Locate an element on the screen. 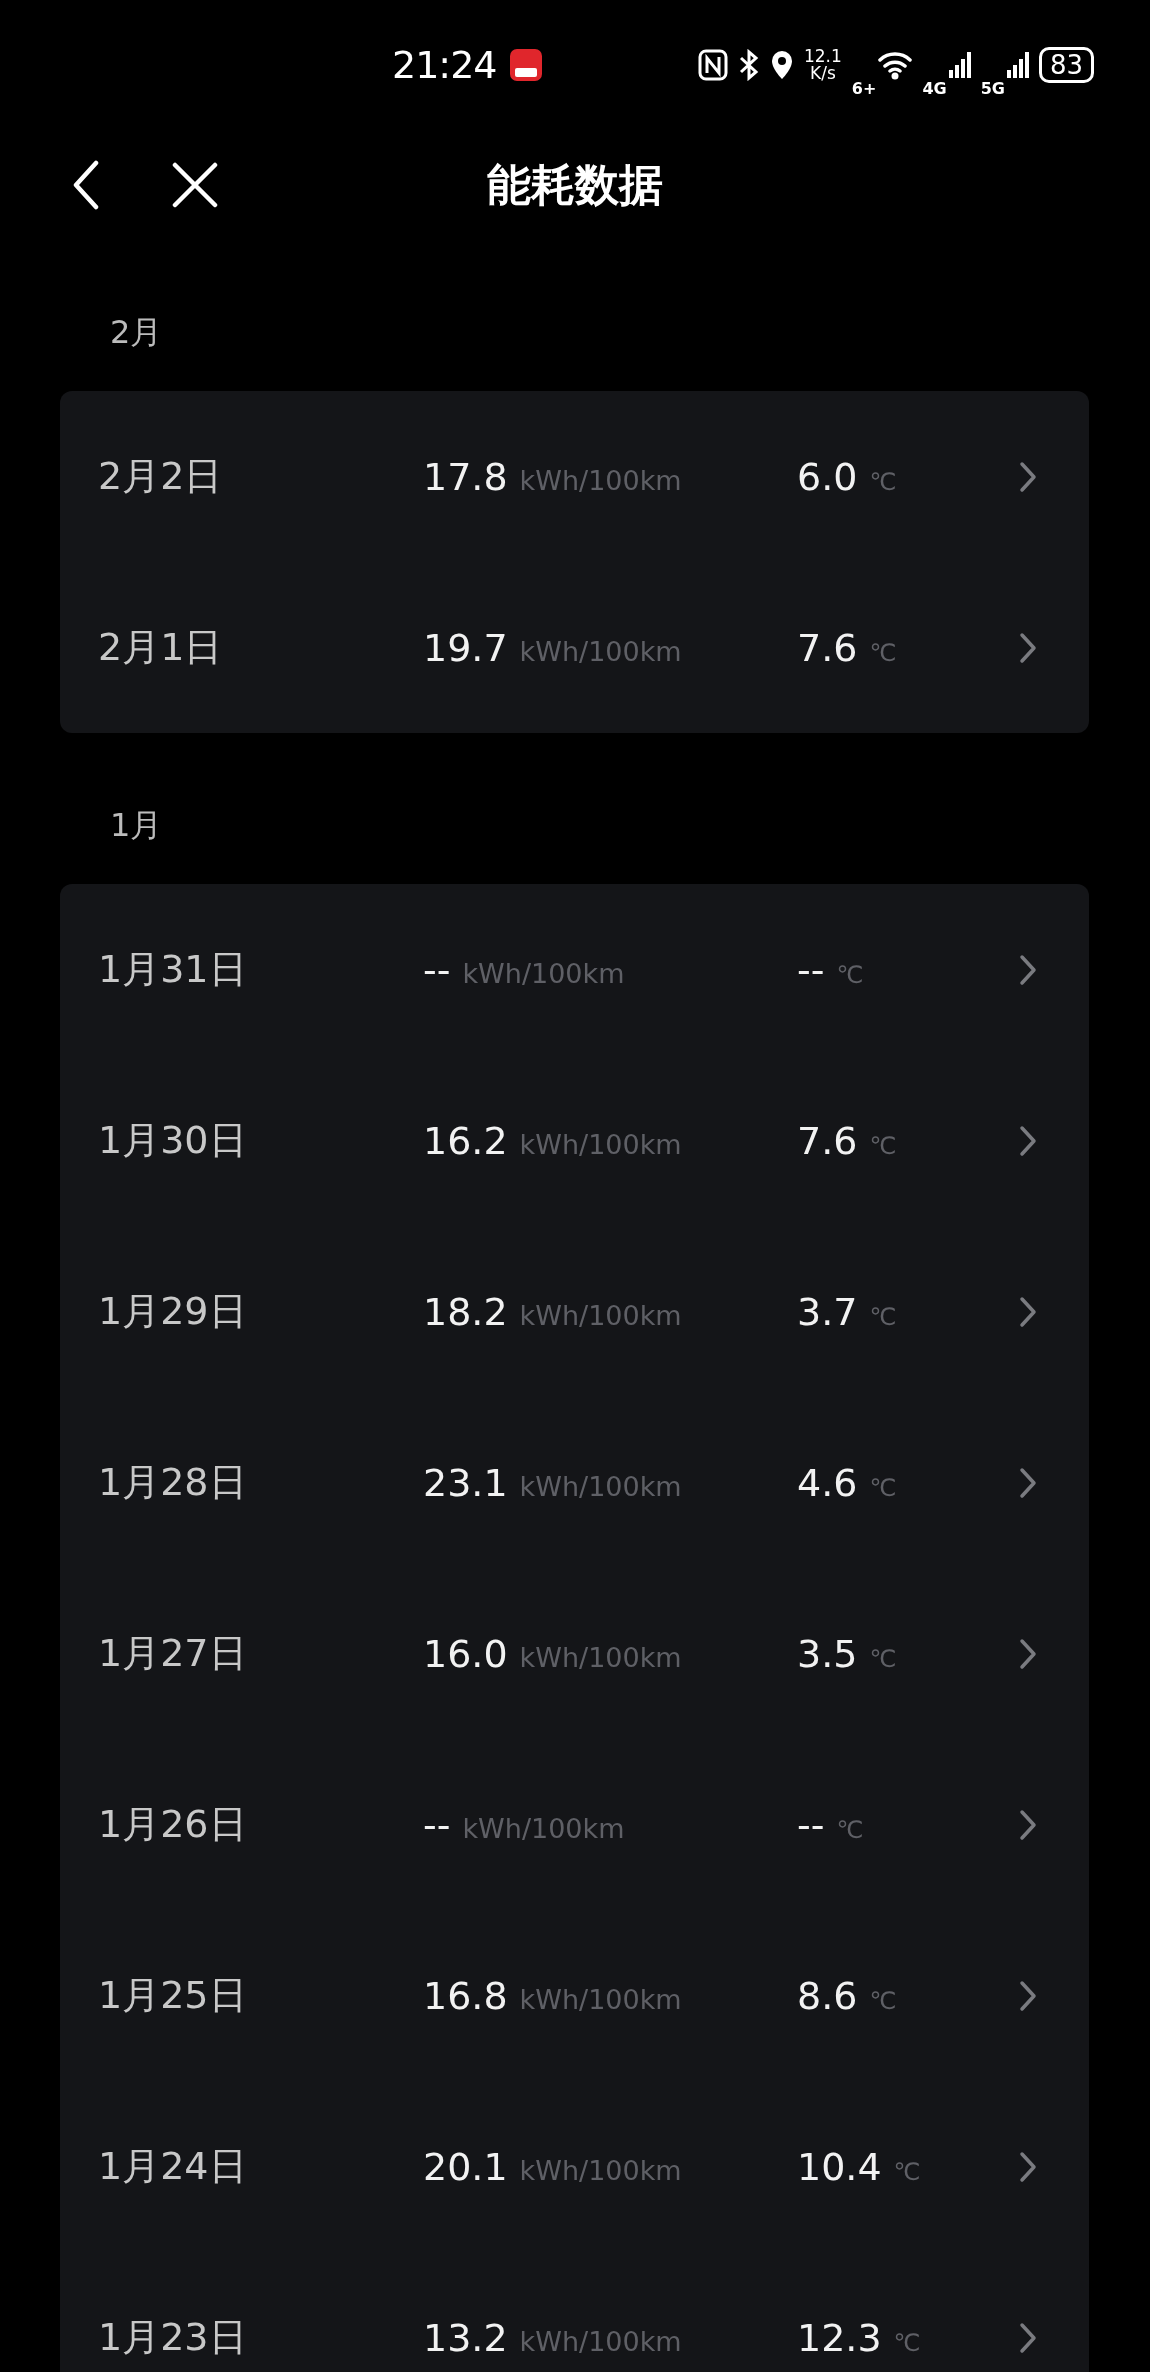 The height and width of the screenshot is (2372, 1150). date-label: 1月25日 is located at coordinates (173, 1995).